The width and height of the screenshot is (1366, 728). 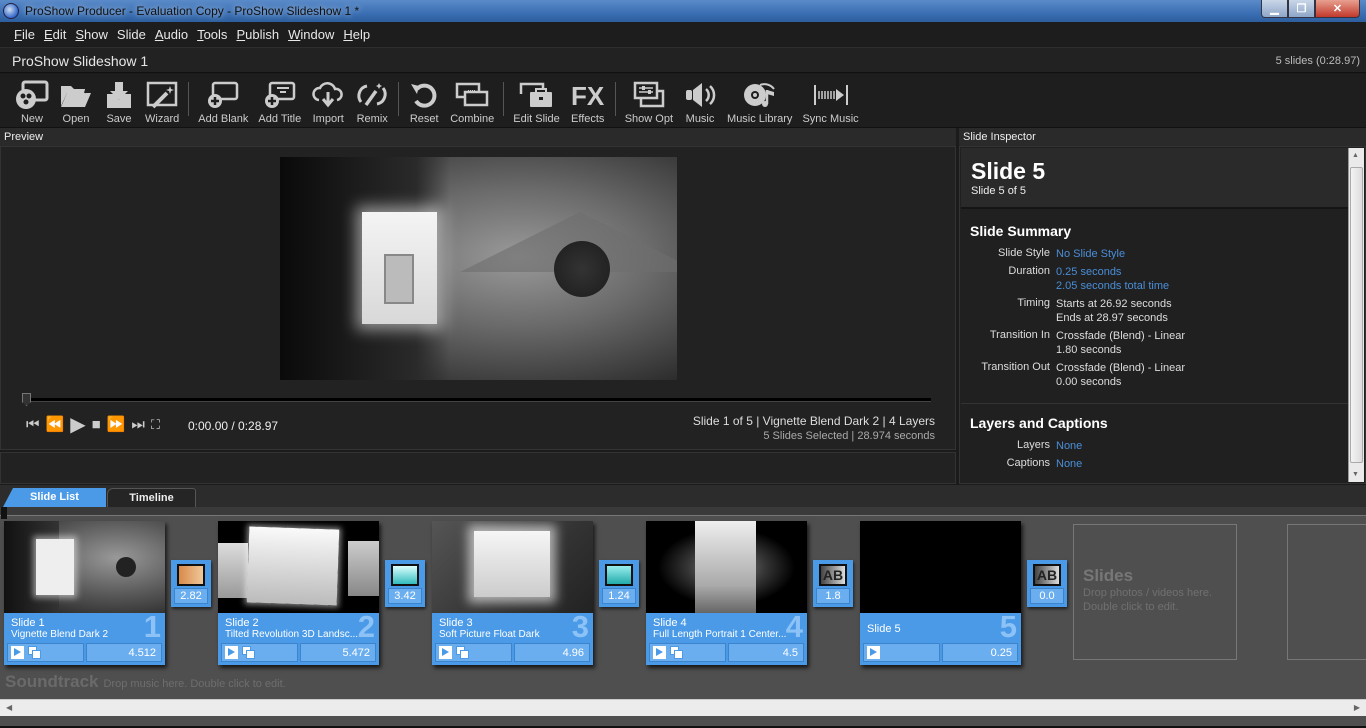 I want to click on transition-block: AB 0.0, so click(x=1047, y=583).